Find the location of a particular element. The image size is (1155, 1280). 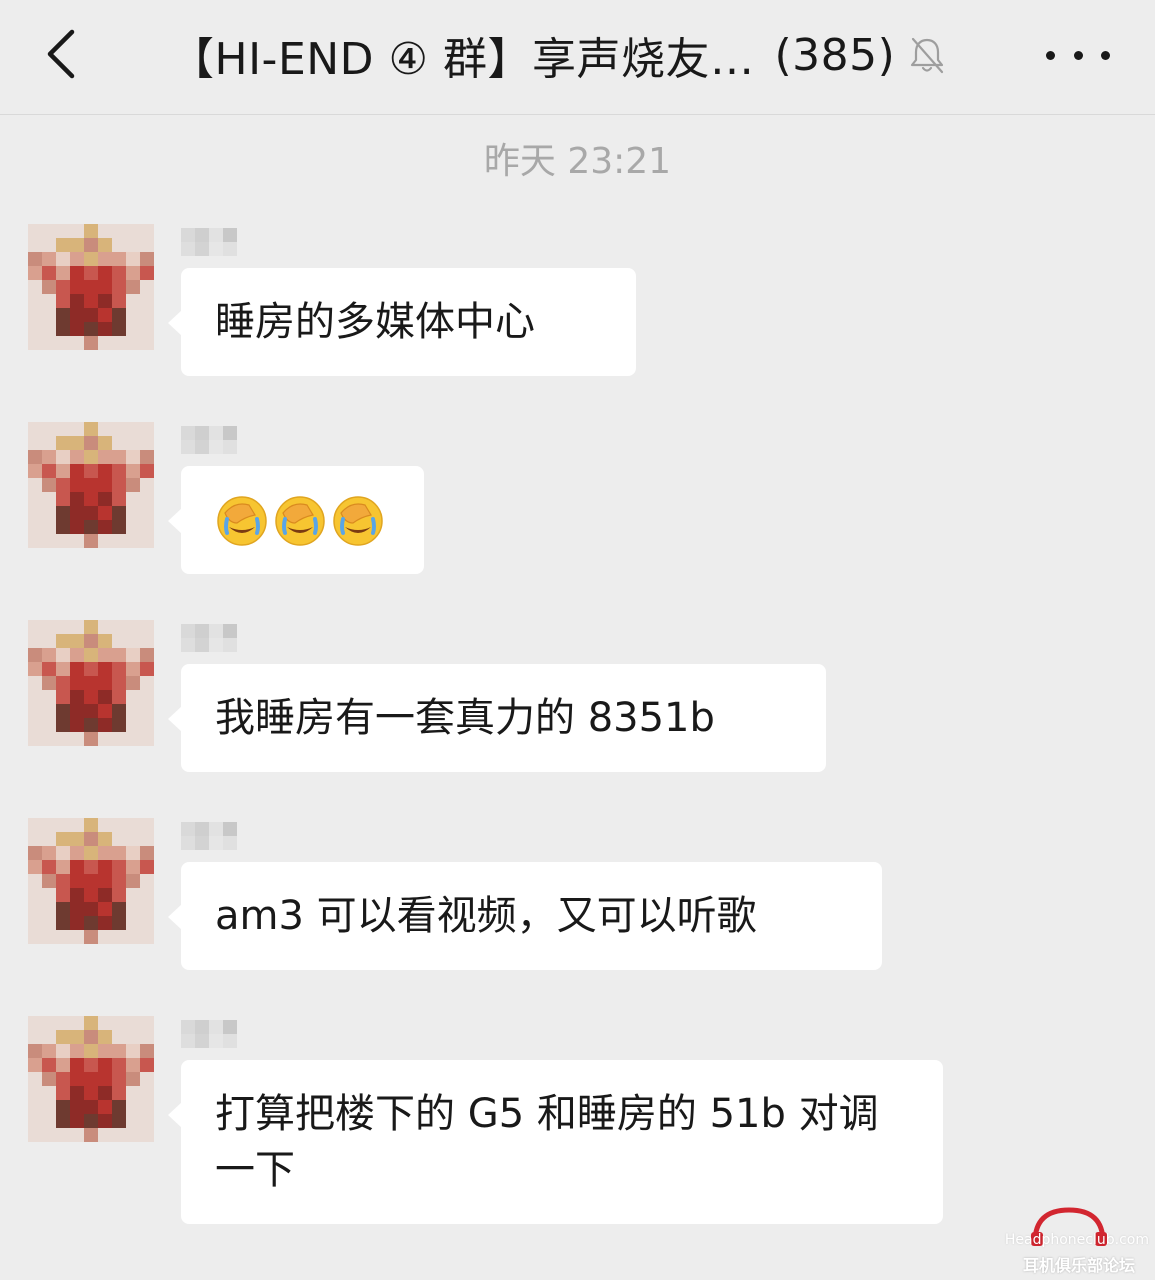

site-watermark: Headphoneclub.com 耳机俱乐部论坛 is located at coordinates (1071, 1241).